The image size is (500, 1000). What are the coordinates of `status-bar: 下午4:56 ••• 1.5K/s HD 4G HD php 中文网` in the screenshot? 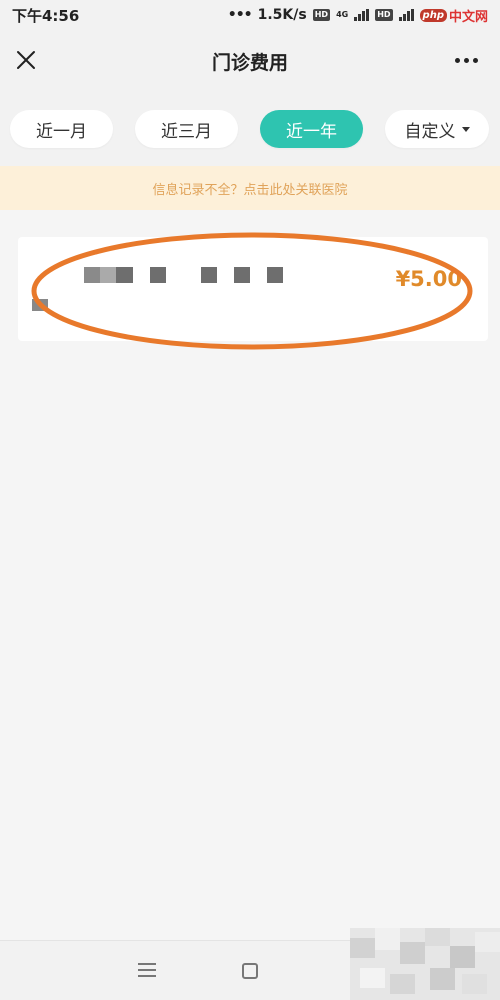 It's located at (250, 15).